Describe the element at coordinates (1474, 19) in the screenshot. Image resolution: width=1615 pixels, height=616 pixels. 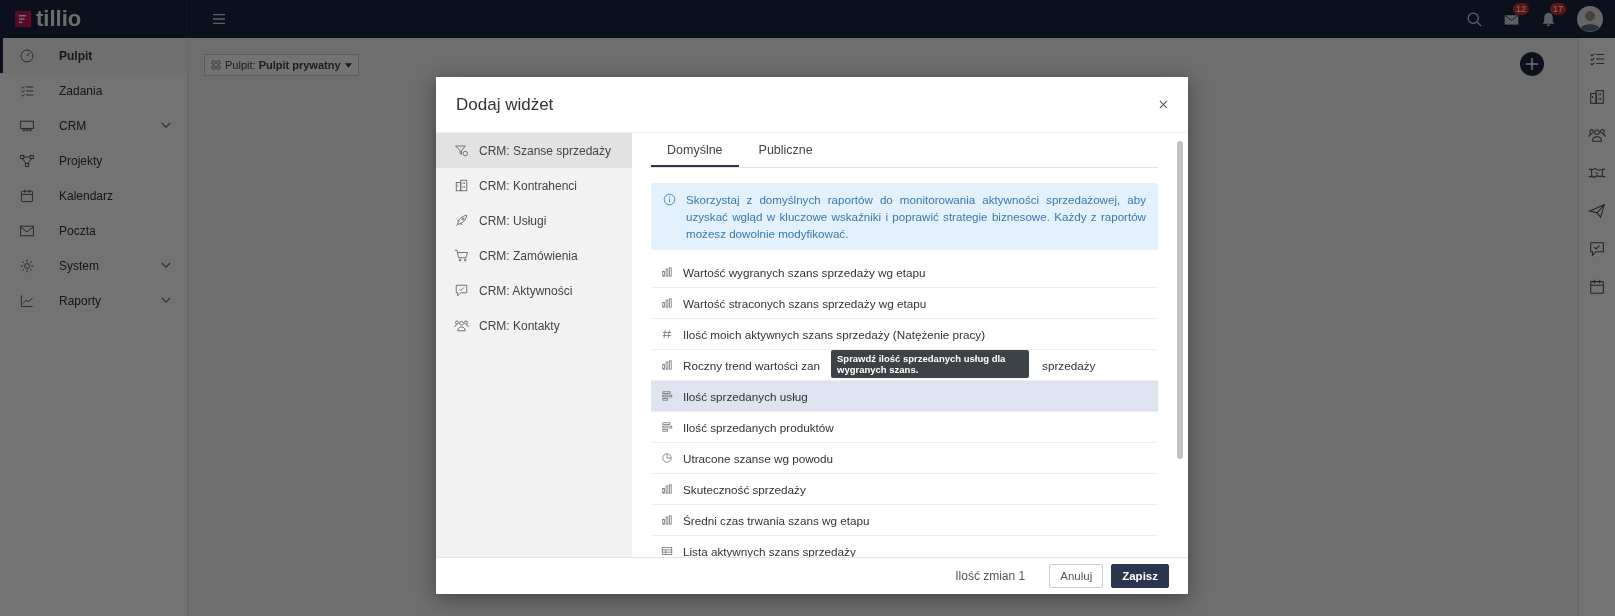
I see `search-icon` at that location.